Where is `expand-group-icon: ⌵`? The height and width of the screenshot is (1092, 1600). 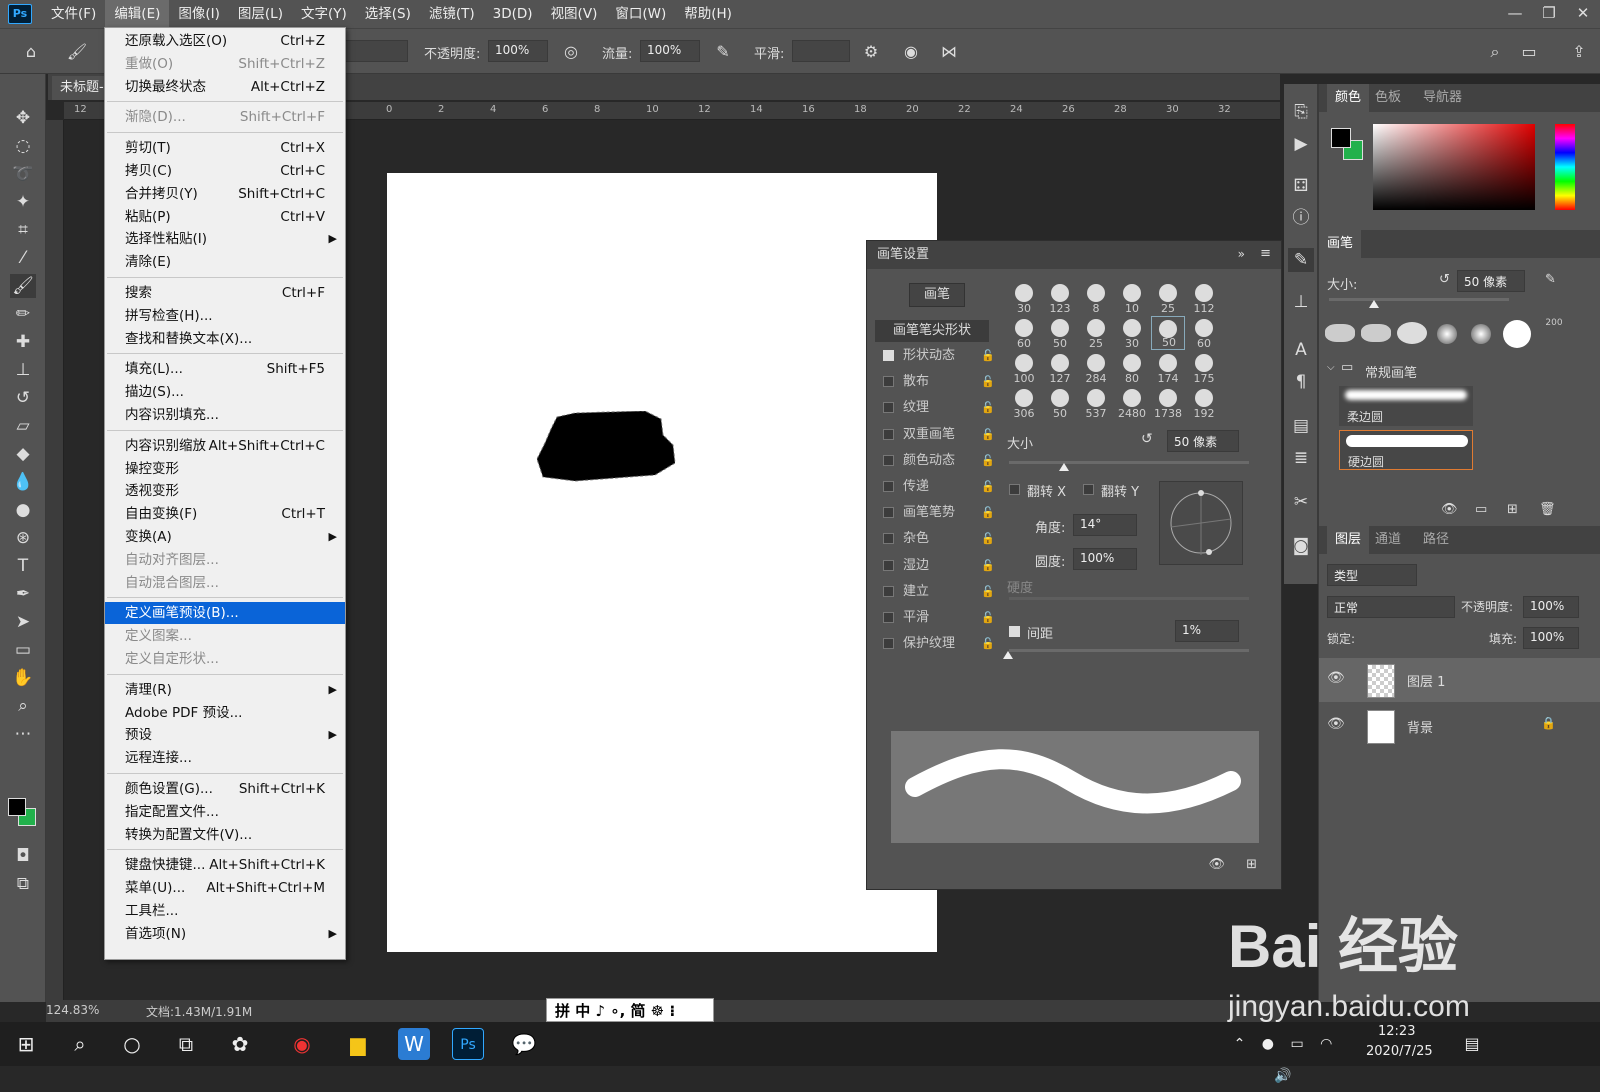 expand-group-icon: ⌵ is located at coordinates (1331, 367).